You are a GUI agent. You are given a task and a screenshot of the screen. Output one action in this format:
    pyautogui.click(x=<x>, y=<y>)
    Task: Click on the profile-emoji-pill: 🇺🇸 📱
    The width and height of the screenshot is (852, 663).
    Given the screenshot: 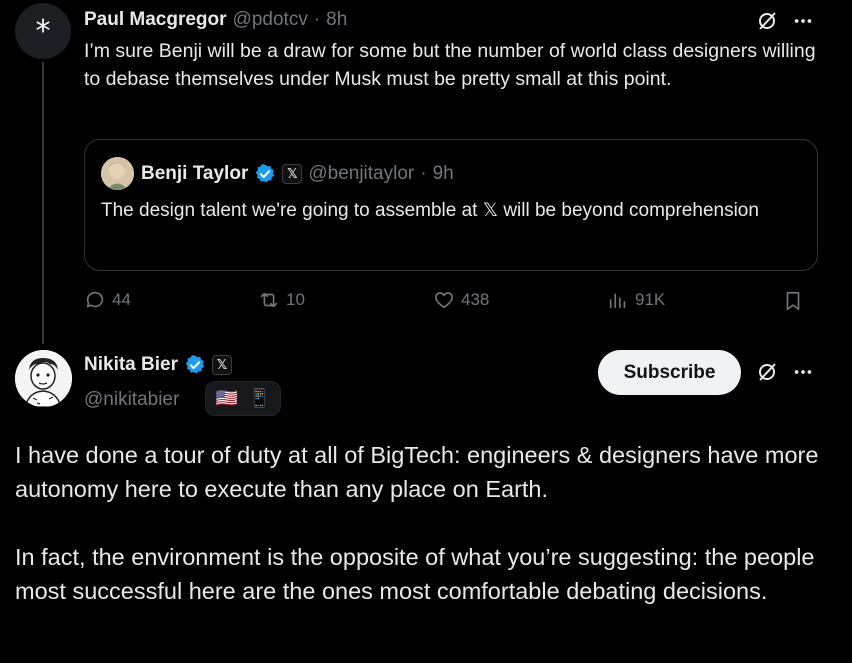 What is the action you would take?
    pyautogui.click(x=243, y=398)
    